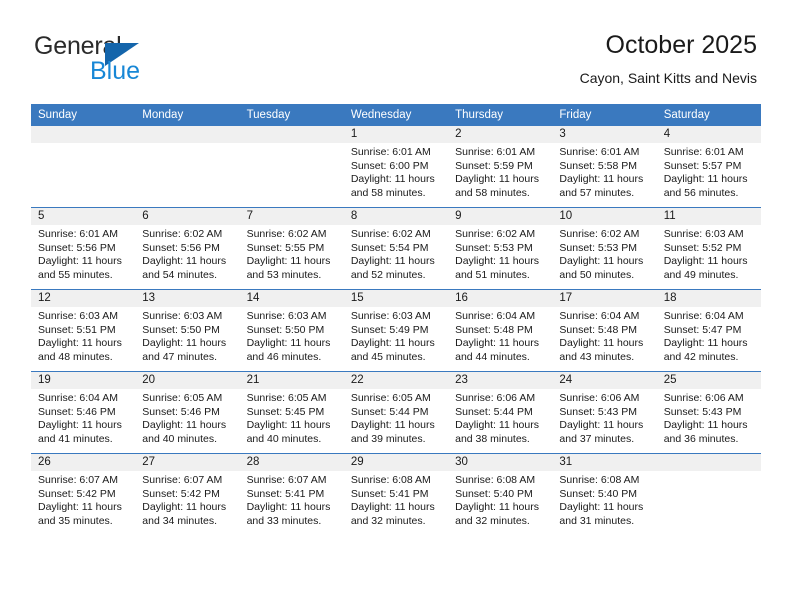 This screenshot has height=612, width=792. Describe the element at coordinates (83, 134) in the screenshot. I see `day-number` at that location.